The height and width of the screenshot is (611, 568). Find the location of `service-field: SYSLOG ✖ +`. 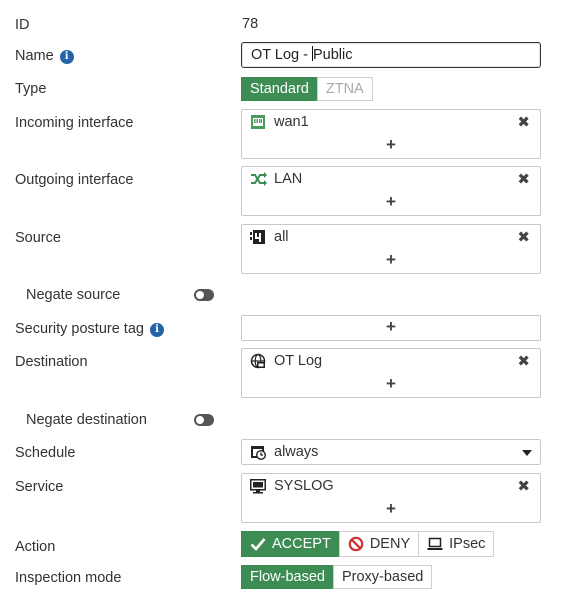

service-field: SYSLOG ✖ + is located at coordinates (391, 498).